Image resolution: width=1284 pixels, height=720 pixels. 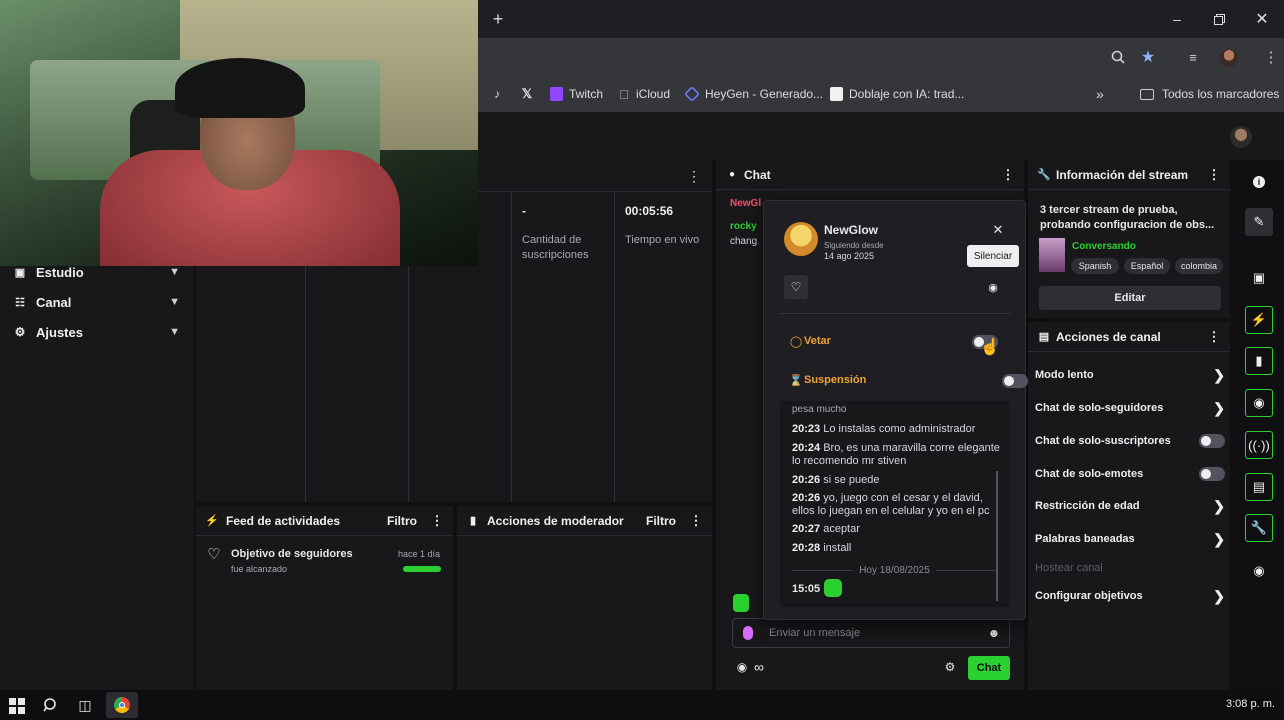 What do you see at coordinates (796, 287) in the screenshot?
I see `follow-heart-button: ♡` at bounding box center [796, 287].